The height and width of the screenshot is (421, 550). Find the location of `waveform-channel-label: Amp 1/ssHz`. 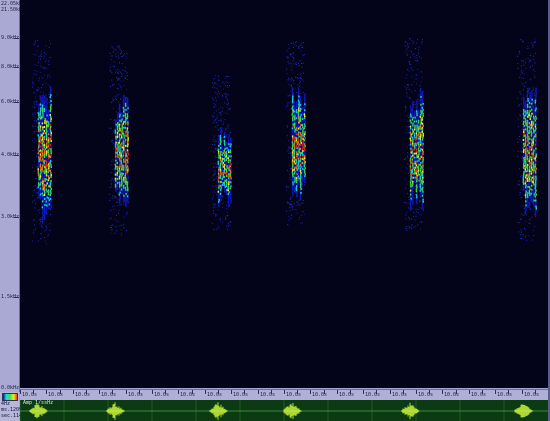

waveform-channel-label: Amp 1/ssHz is located at coordinates (38, 403).